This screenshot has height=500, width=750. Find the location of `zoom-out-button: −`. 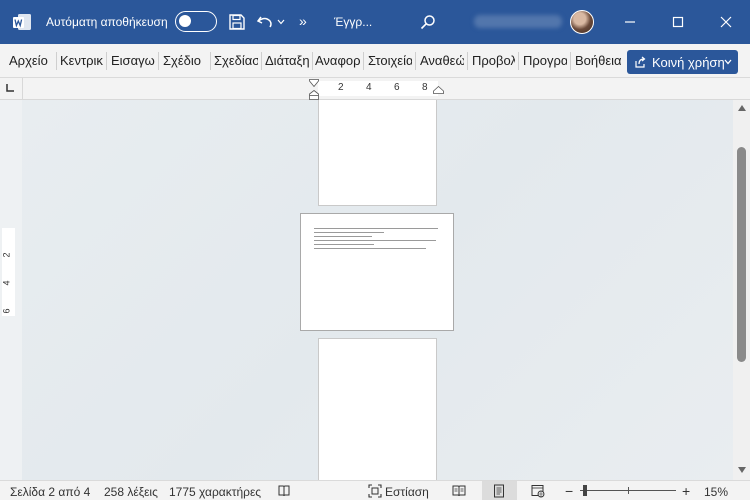

zoom-out-button: − is located at coordinates (569, 491).